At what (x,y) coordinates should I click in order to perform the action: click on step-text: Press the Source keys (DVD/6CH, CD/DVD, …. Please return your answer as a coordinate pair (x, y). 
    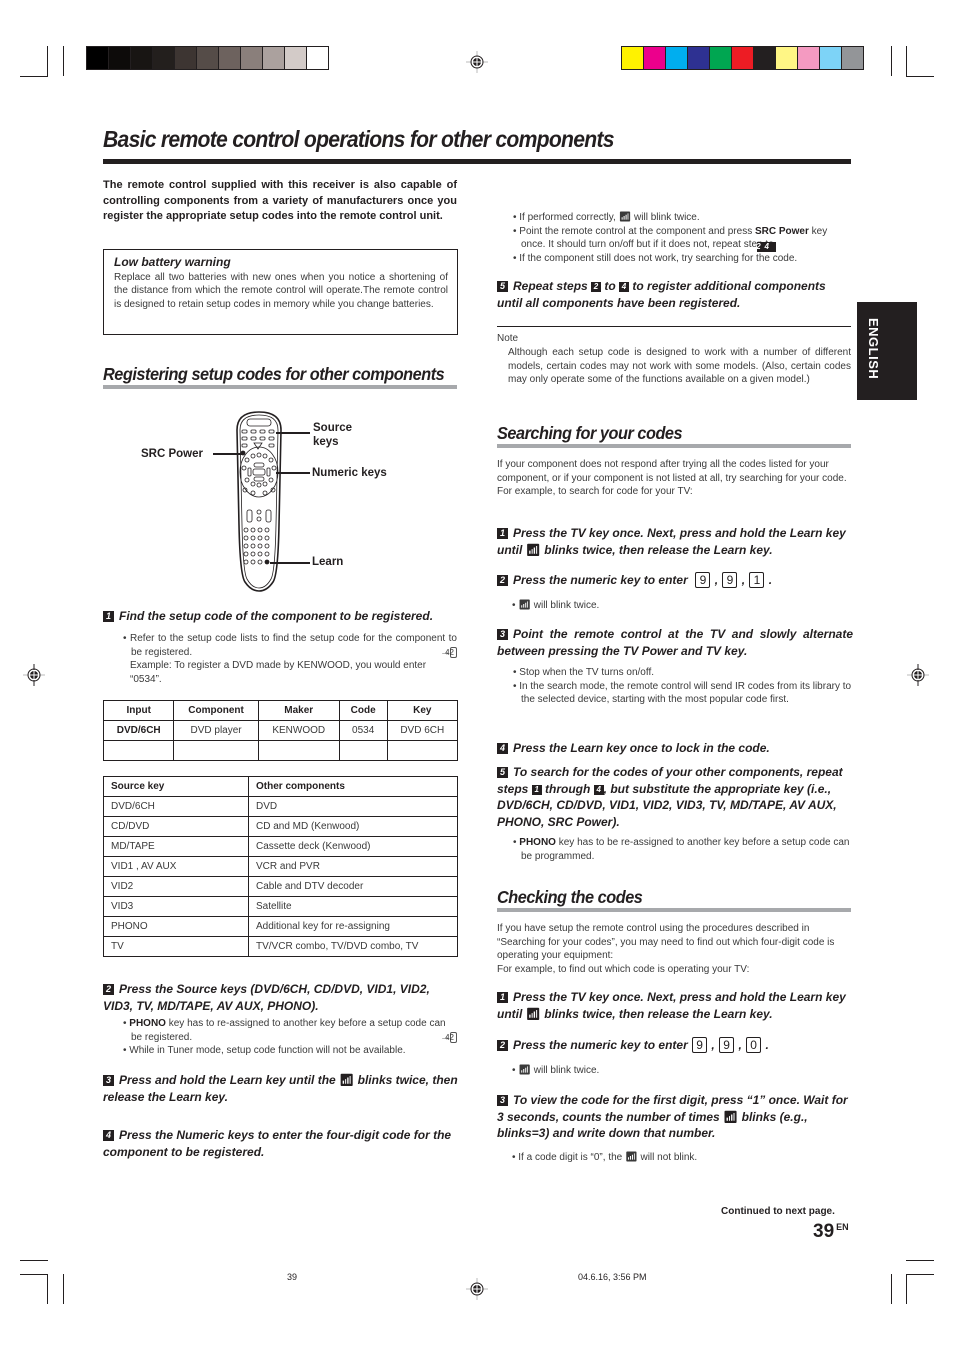
    Looking at the image, I should click on (266, 997).